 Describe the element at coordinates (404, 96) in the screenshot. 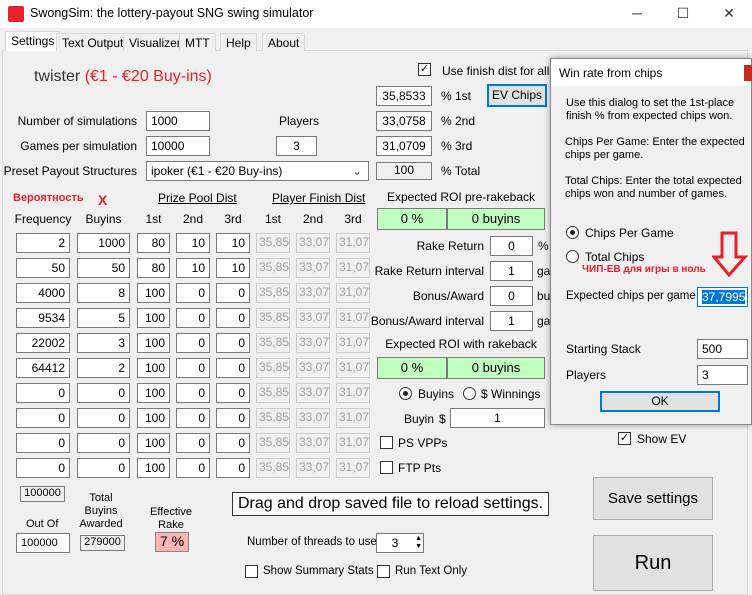

I see `pct-1st-input: 35,8533` at that location.